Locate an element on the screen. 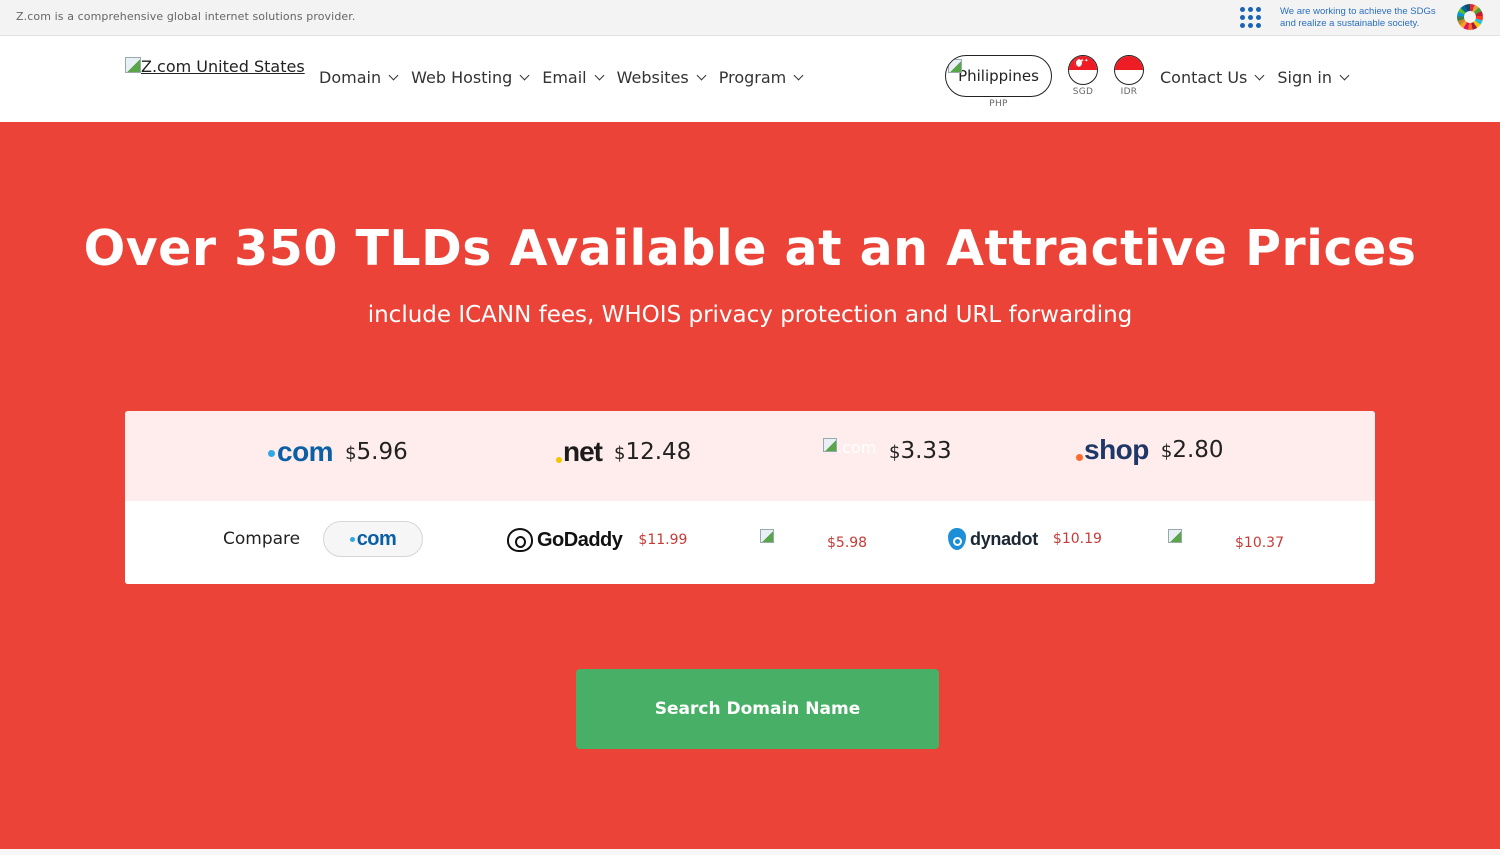  search-domain-button: Search Domain Name is located at coordinates (757, 709).